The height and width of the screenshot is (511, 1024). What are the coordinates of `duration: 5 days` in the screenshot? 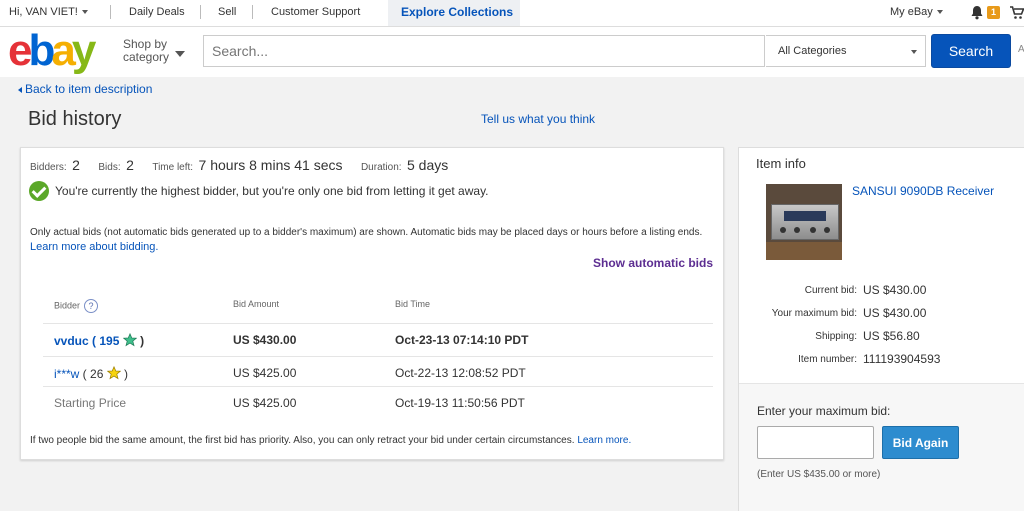 It's located at (427, 165).